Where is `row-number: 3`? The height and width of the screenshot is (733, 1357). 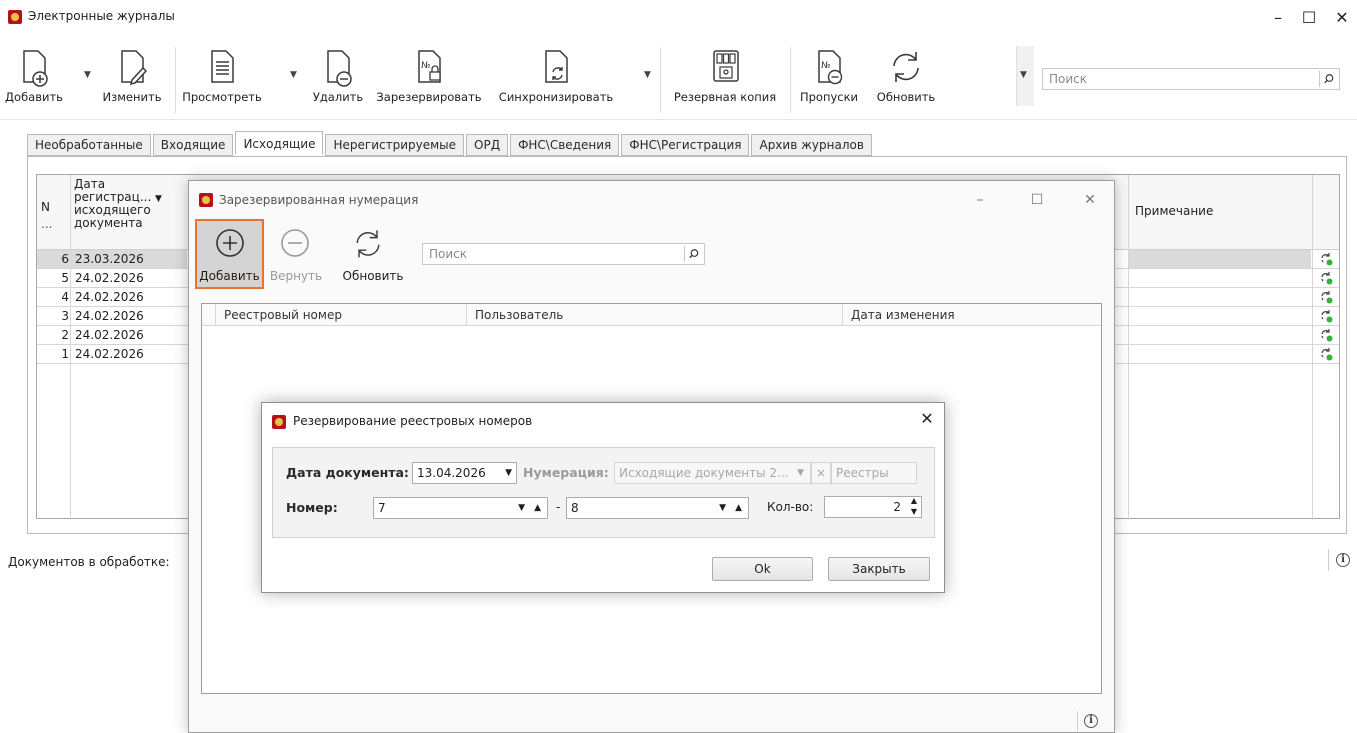 row-number: 3 is located at coordinates (65, 316).